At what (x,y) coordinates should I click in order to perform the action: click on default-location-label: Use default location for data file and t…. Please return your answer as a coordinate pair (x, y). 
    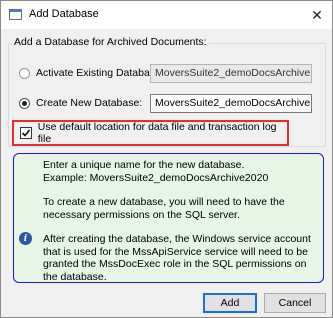
    Looking at the image, I should click on (157, 133).